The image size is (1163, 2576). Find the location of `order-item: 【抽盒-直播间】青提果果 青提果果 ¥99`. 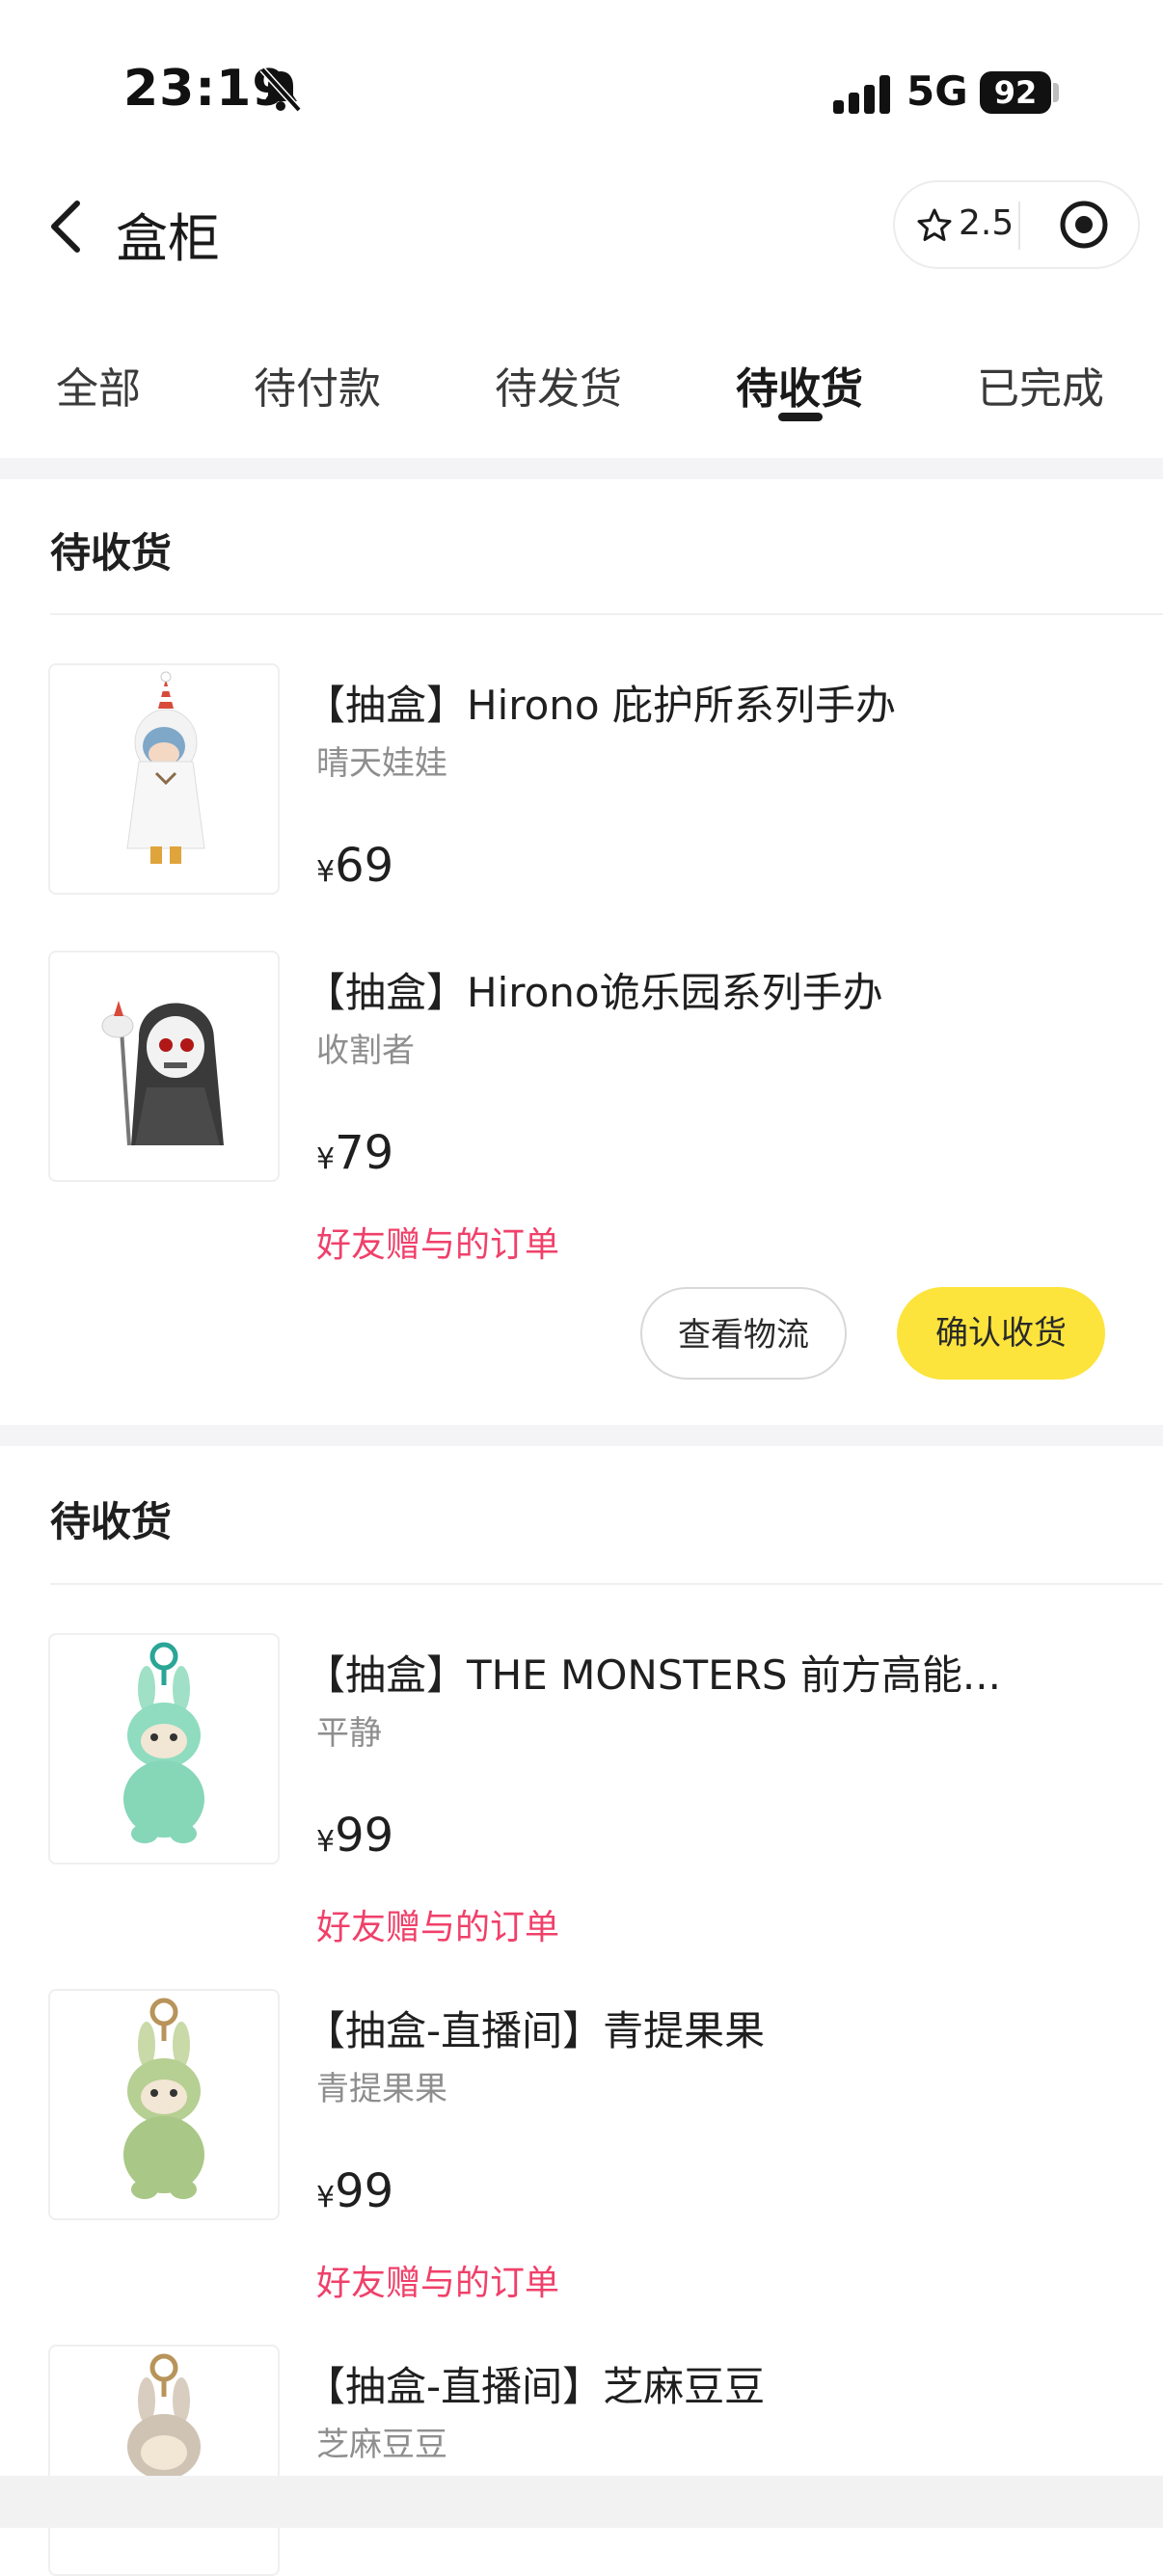

order-item: 【抽盒-直播间】青提果果 青提果果 ¥99 is located at coordinates (581, 2105).